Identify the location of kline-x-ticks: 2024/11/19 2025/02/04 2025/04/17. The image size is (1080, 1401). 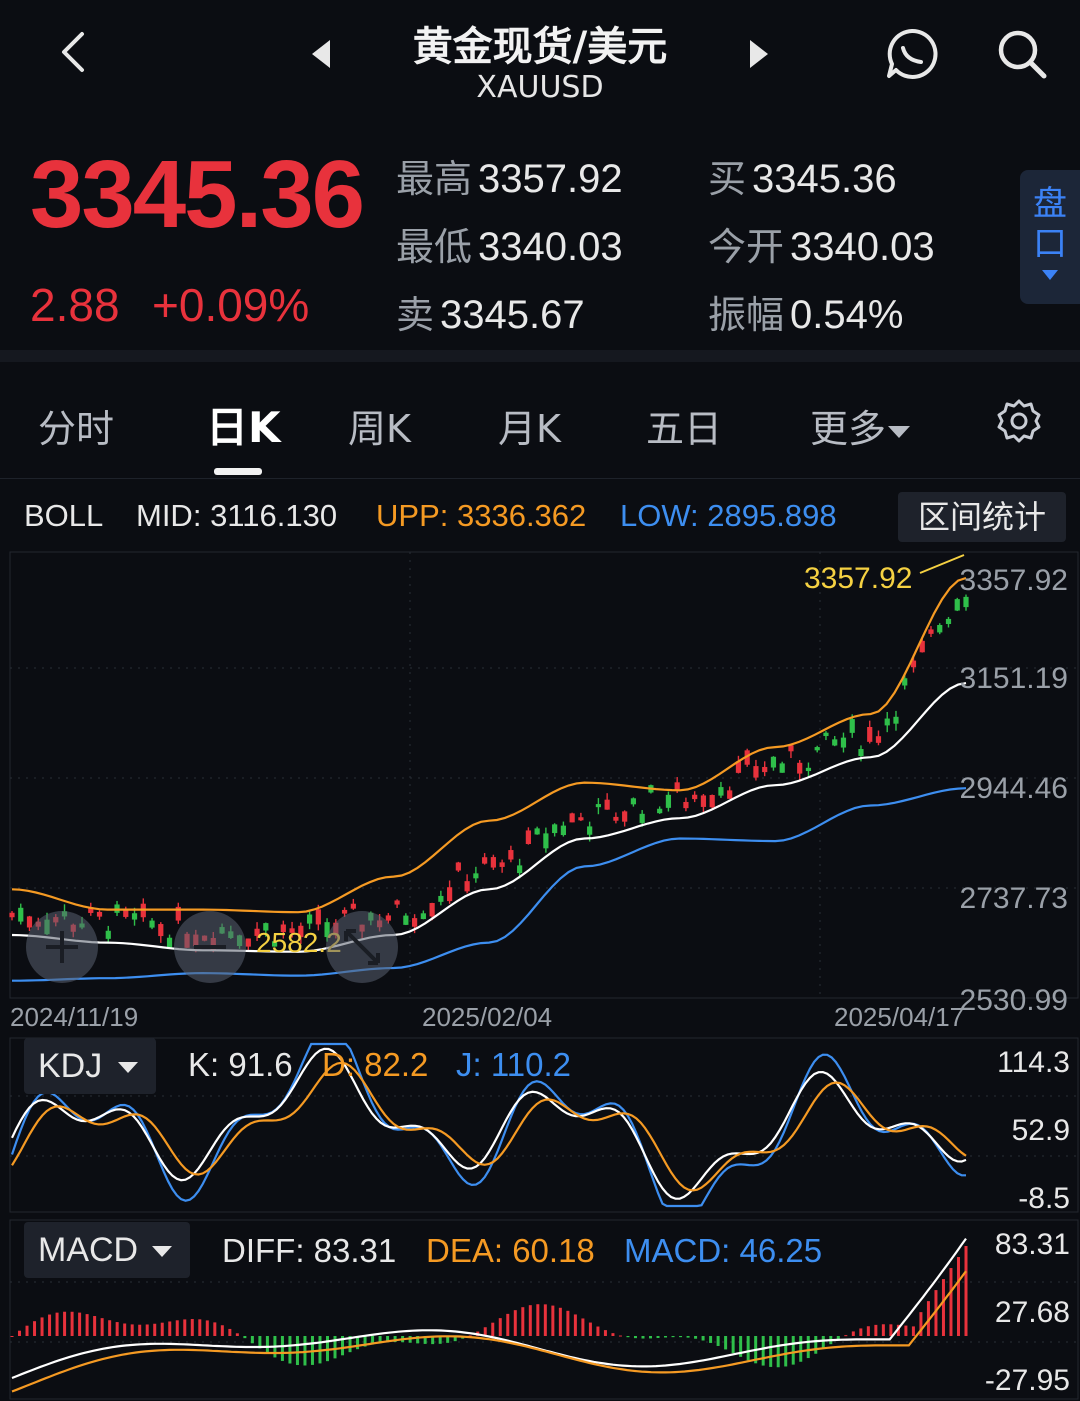
(487, 1017).